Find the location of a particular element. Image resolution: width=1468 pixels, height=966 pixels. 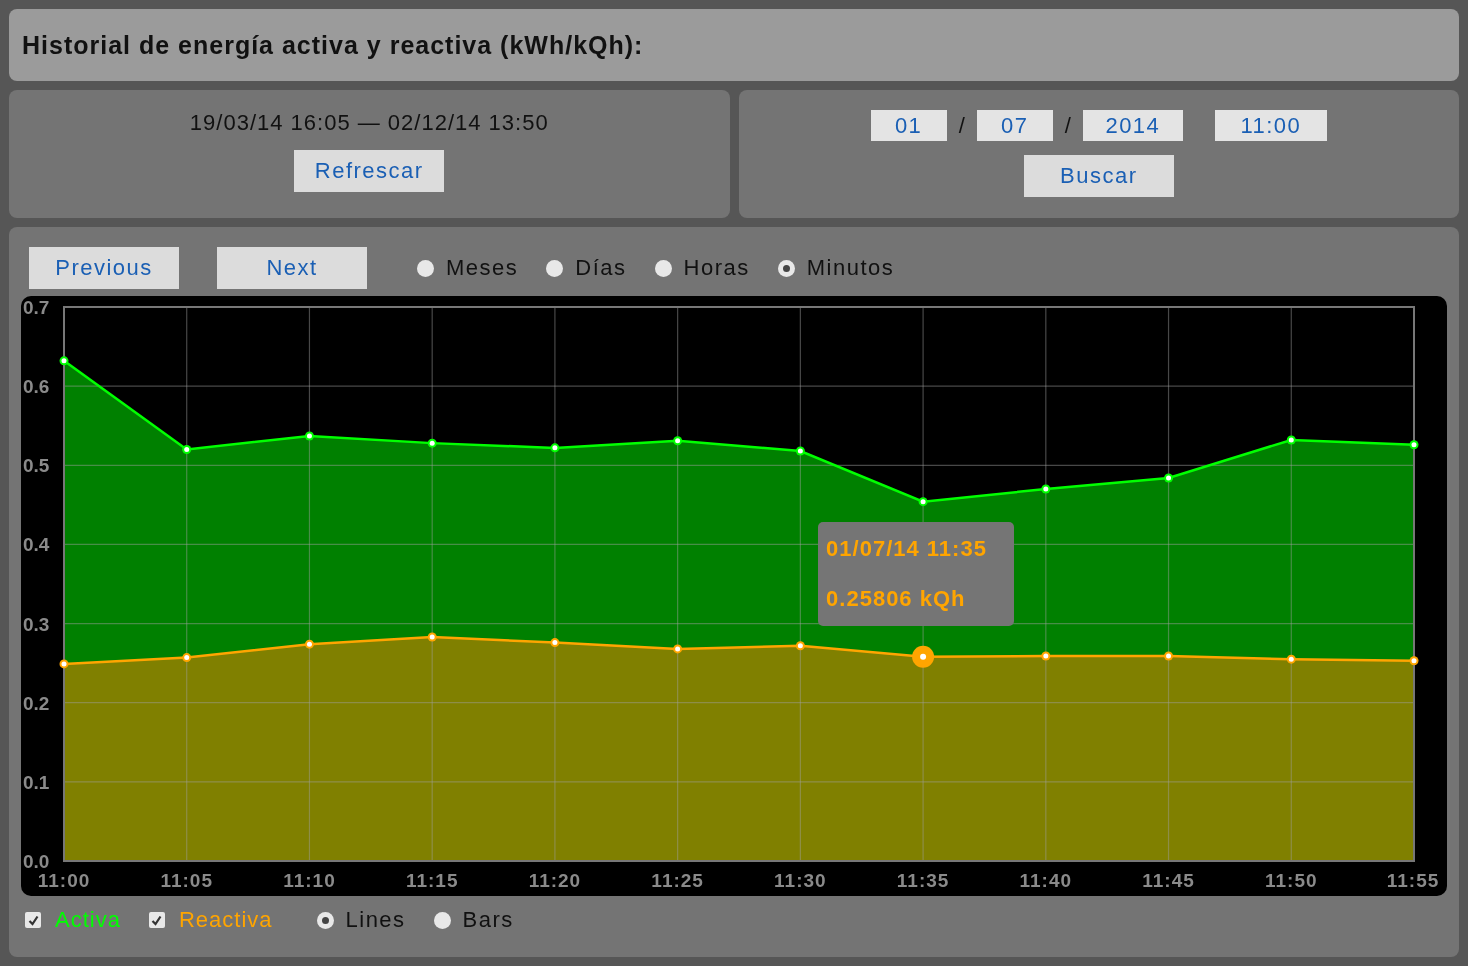

x-tick-label: 11:40 is located at coordinates (1046, 880).